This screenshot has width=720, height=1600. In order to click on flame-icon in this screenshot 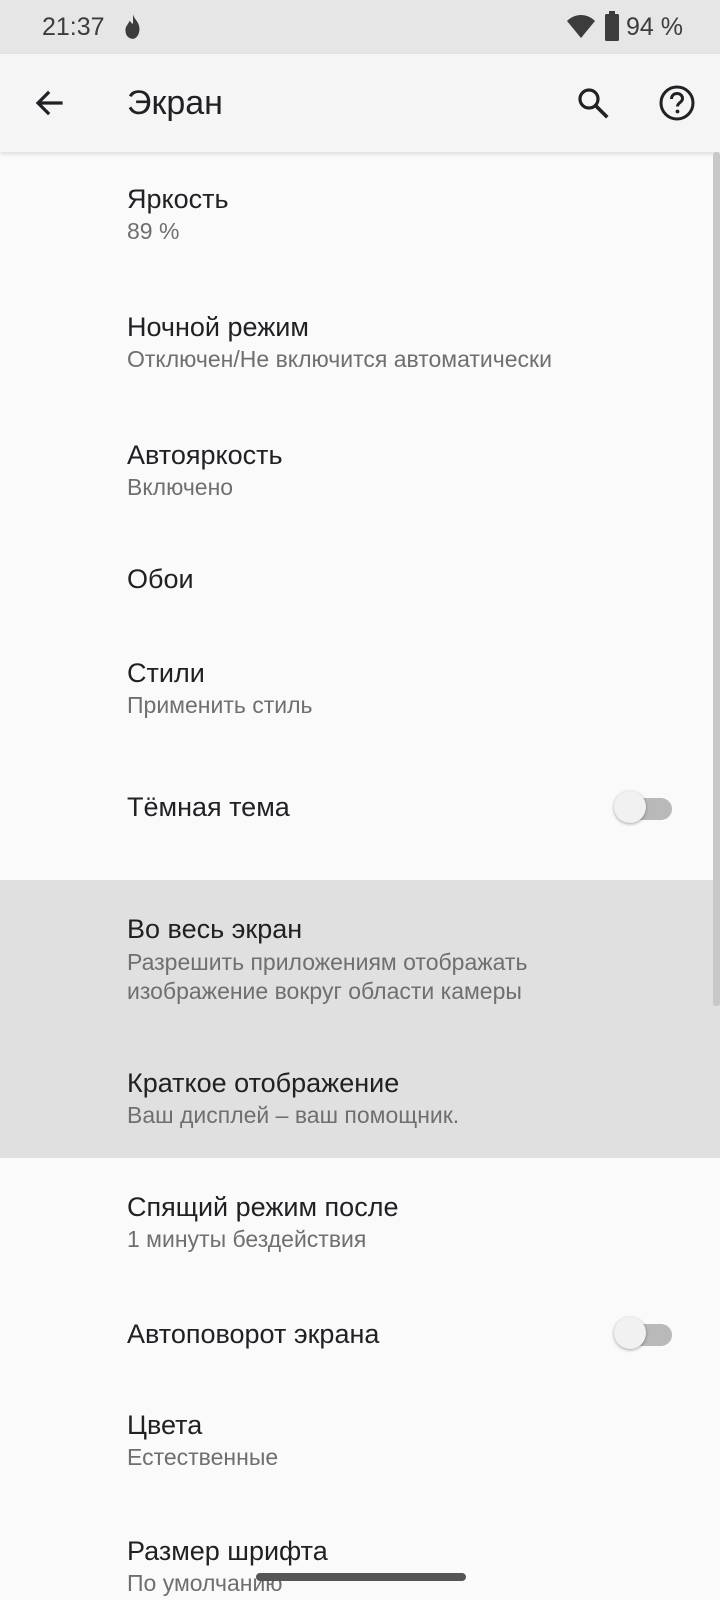, I will do `click(132, 26)`.